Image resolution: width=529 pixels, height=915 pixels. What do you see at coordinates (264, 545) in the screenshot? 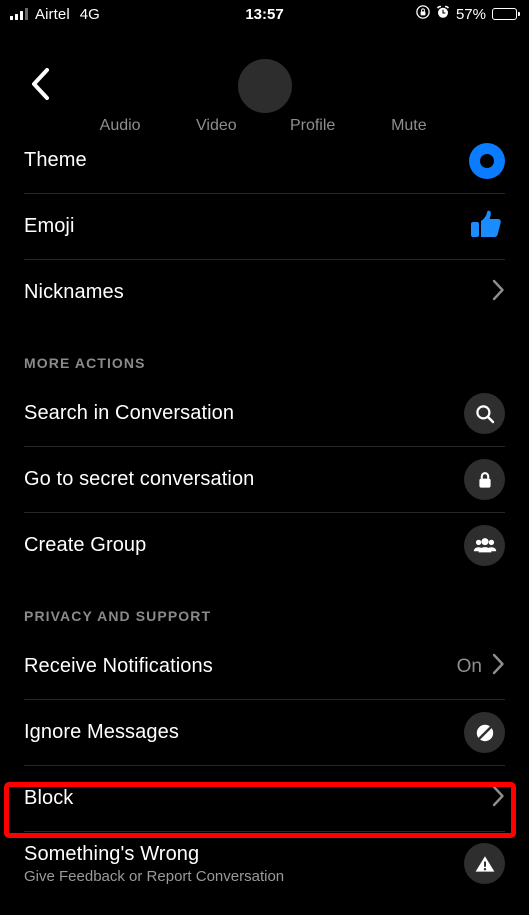
I see `row-create-group: Create Group` at bounding box center [264, 545].